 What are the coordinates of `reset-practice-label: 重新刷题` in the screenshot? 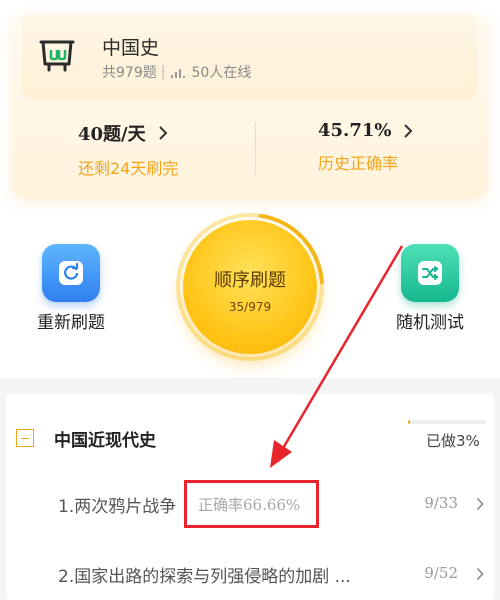 It's located at (71, 323).